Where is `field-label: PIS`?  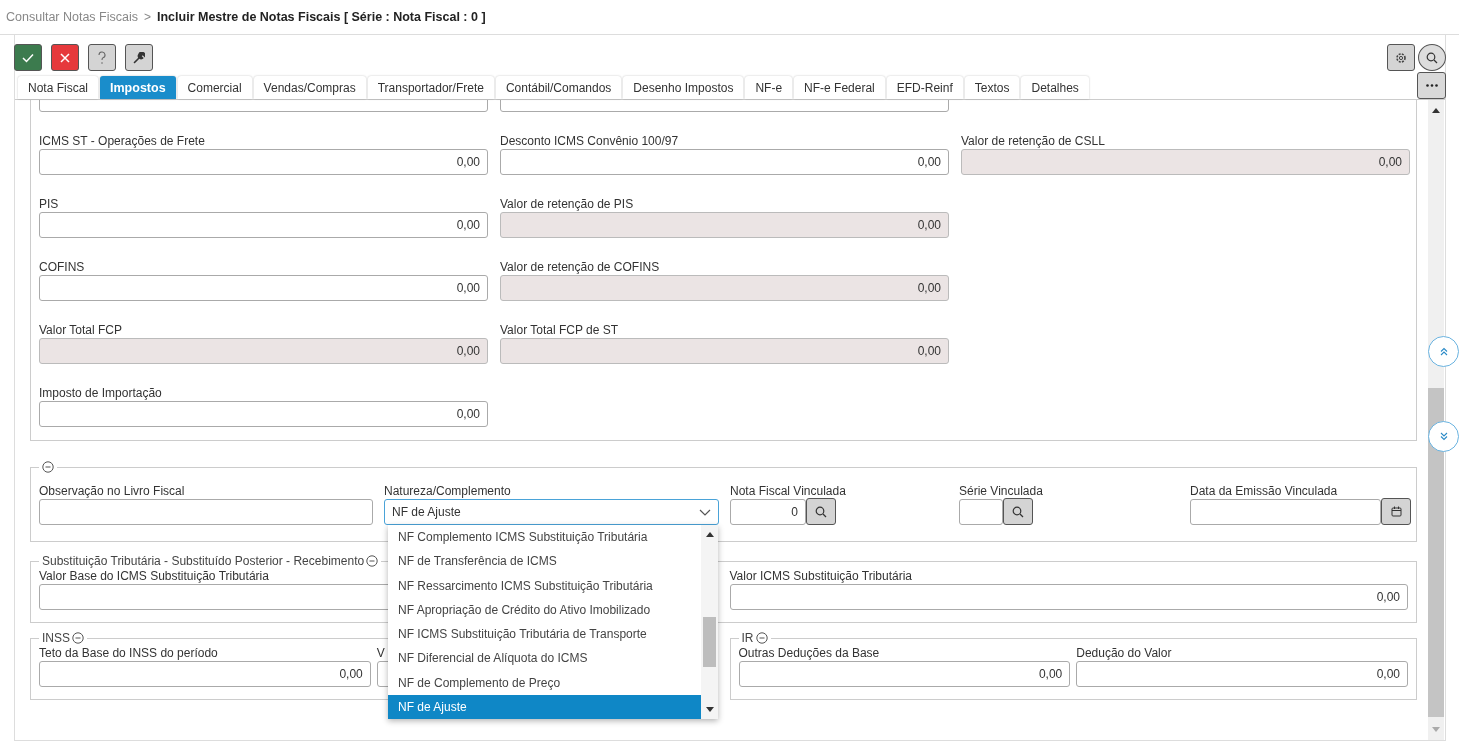 field-label: PIS is located at coordinates (49, 204).